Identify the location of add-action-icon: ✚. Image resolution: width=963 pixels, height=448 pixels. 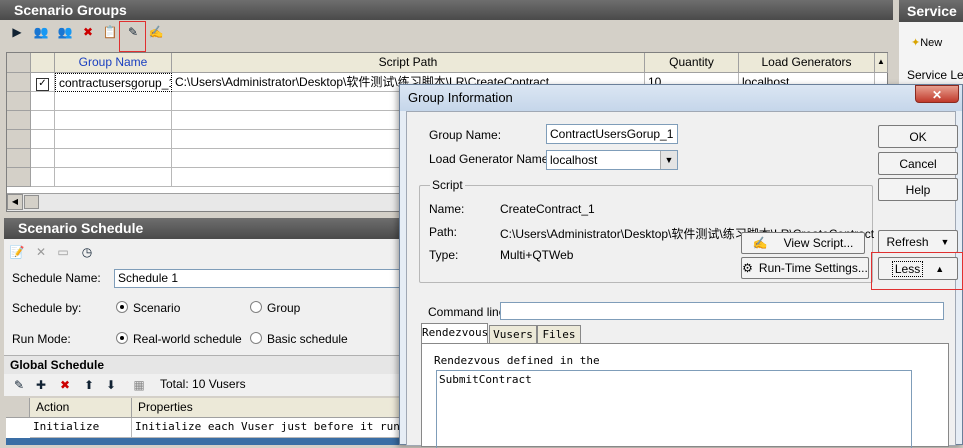
(41, 385).